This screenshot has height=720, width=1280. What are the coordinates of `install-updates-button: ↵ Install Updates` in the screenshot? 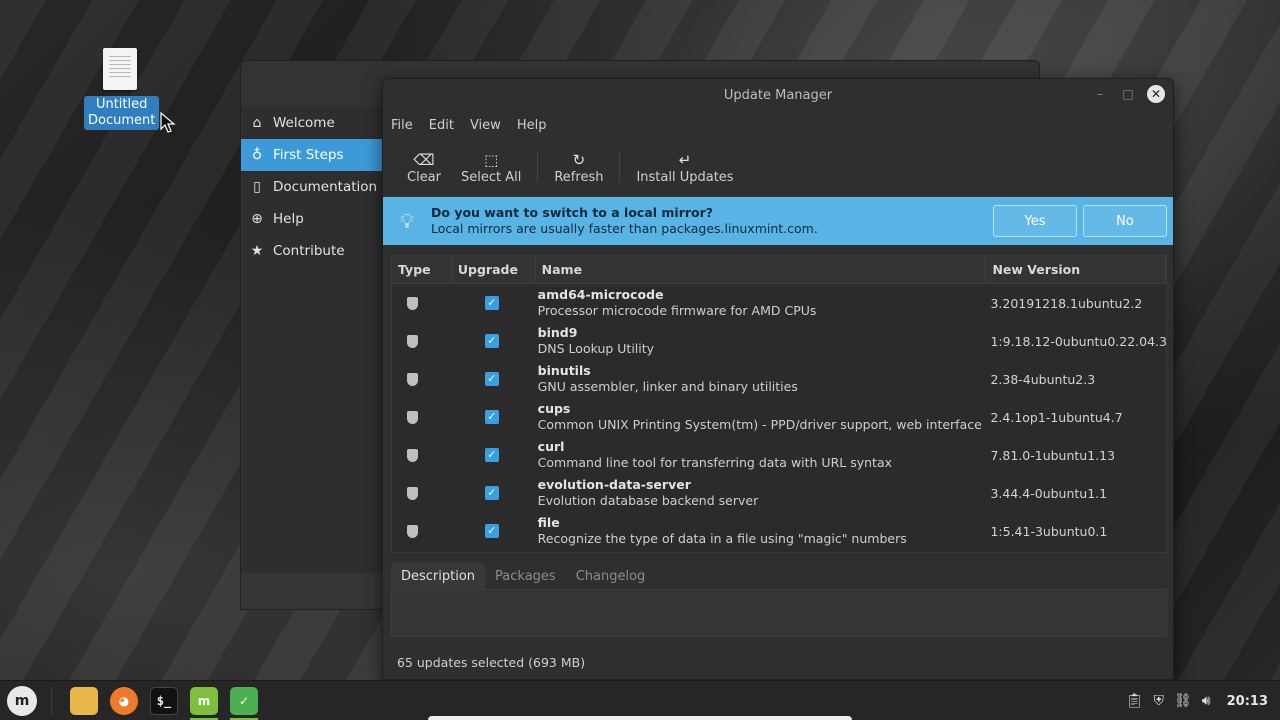 It's located at (684, 167).